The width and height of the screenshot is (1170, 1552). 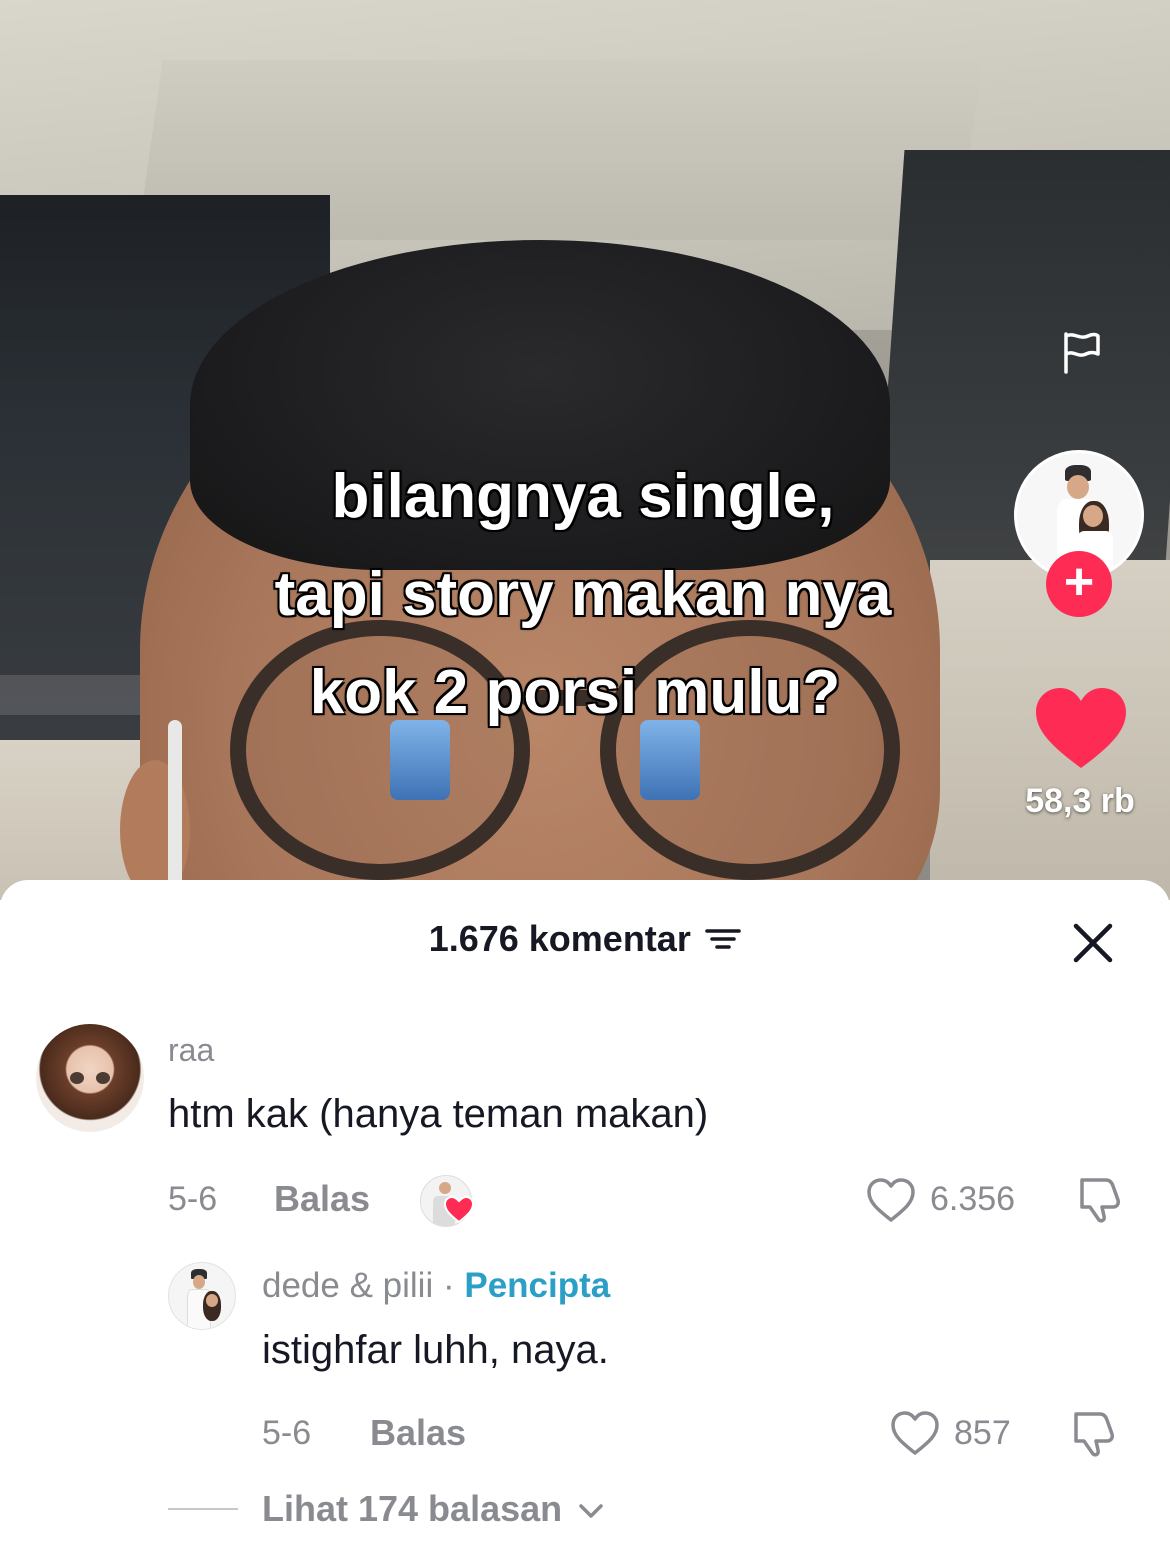 What do you see at coordinates (1079, 584) in the screenshot?
I see `follow-plus-button: +` at bounding box center [1079, 584].